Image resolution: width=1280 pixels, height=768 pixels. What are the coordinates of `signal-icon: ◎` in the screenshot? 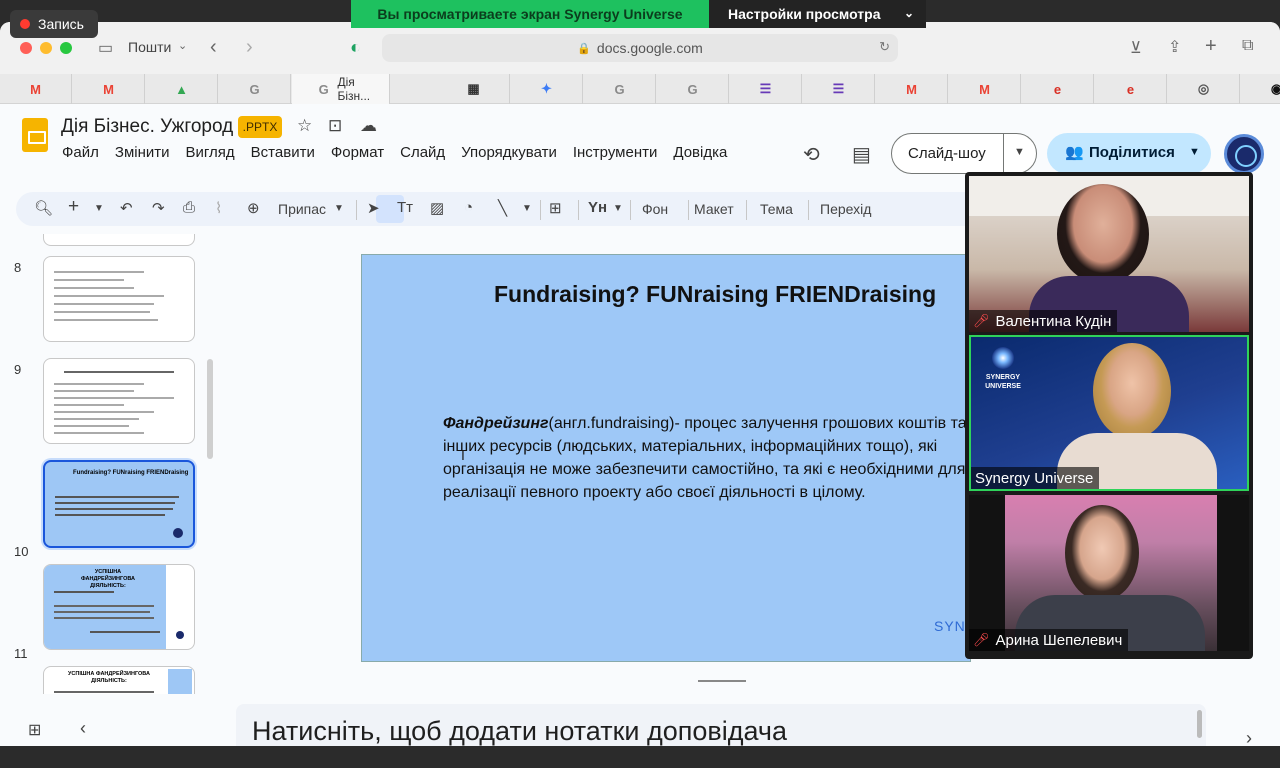 It's located at (1203, 88).